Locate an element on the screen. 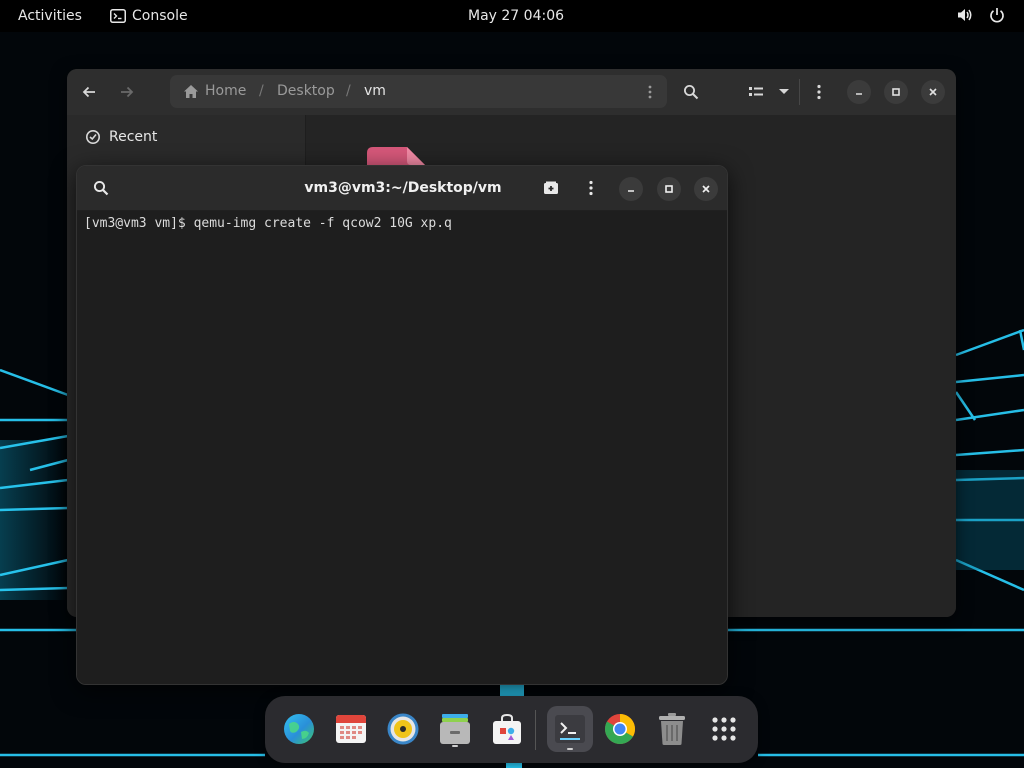 This screenshot has height=768, width=1024. calendar-icon is located at coordinates (351, 729).